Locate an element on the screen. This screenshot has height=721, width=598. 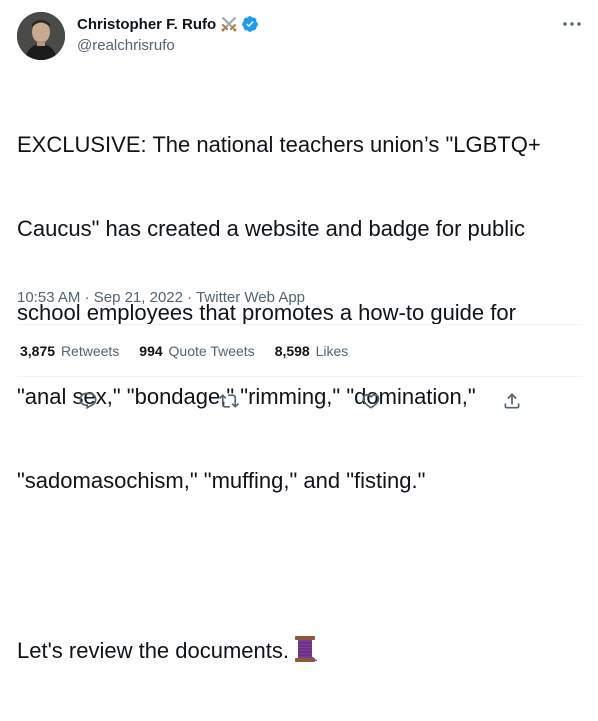
retweet-icon is located at coordinates (229, 401).